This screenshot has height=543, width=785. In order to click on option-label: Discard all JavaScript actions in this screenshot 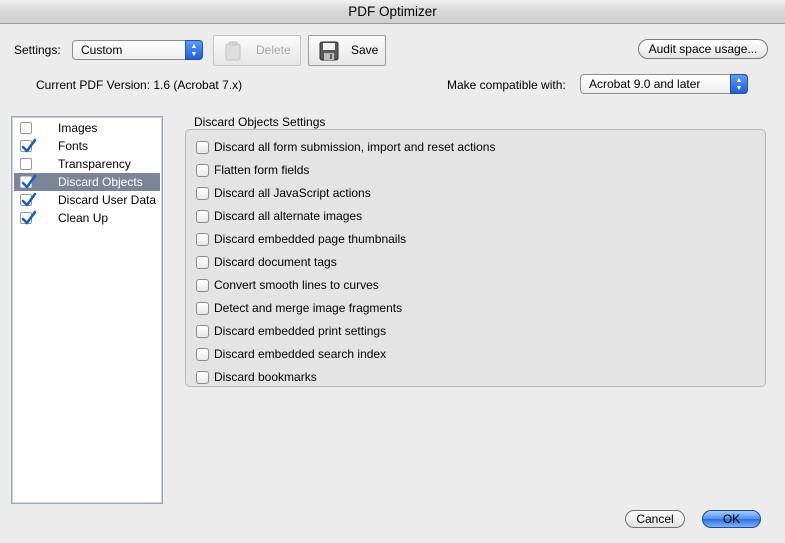, I will do `click(292, 193)`.